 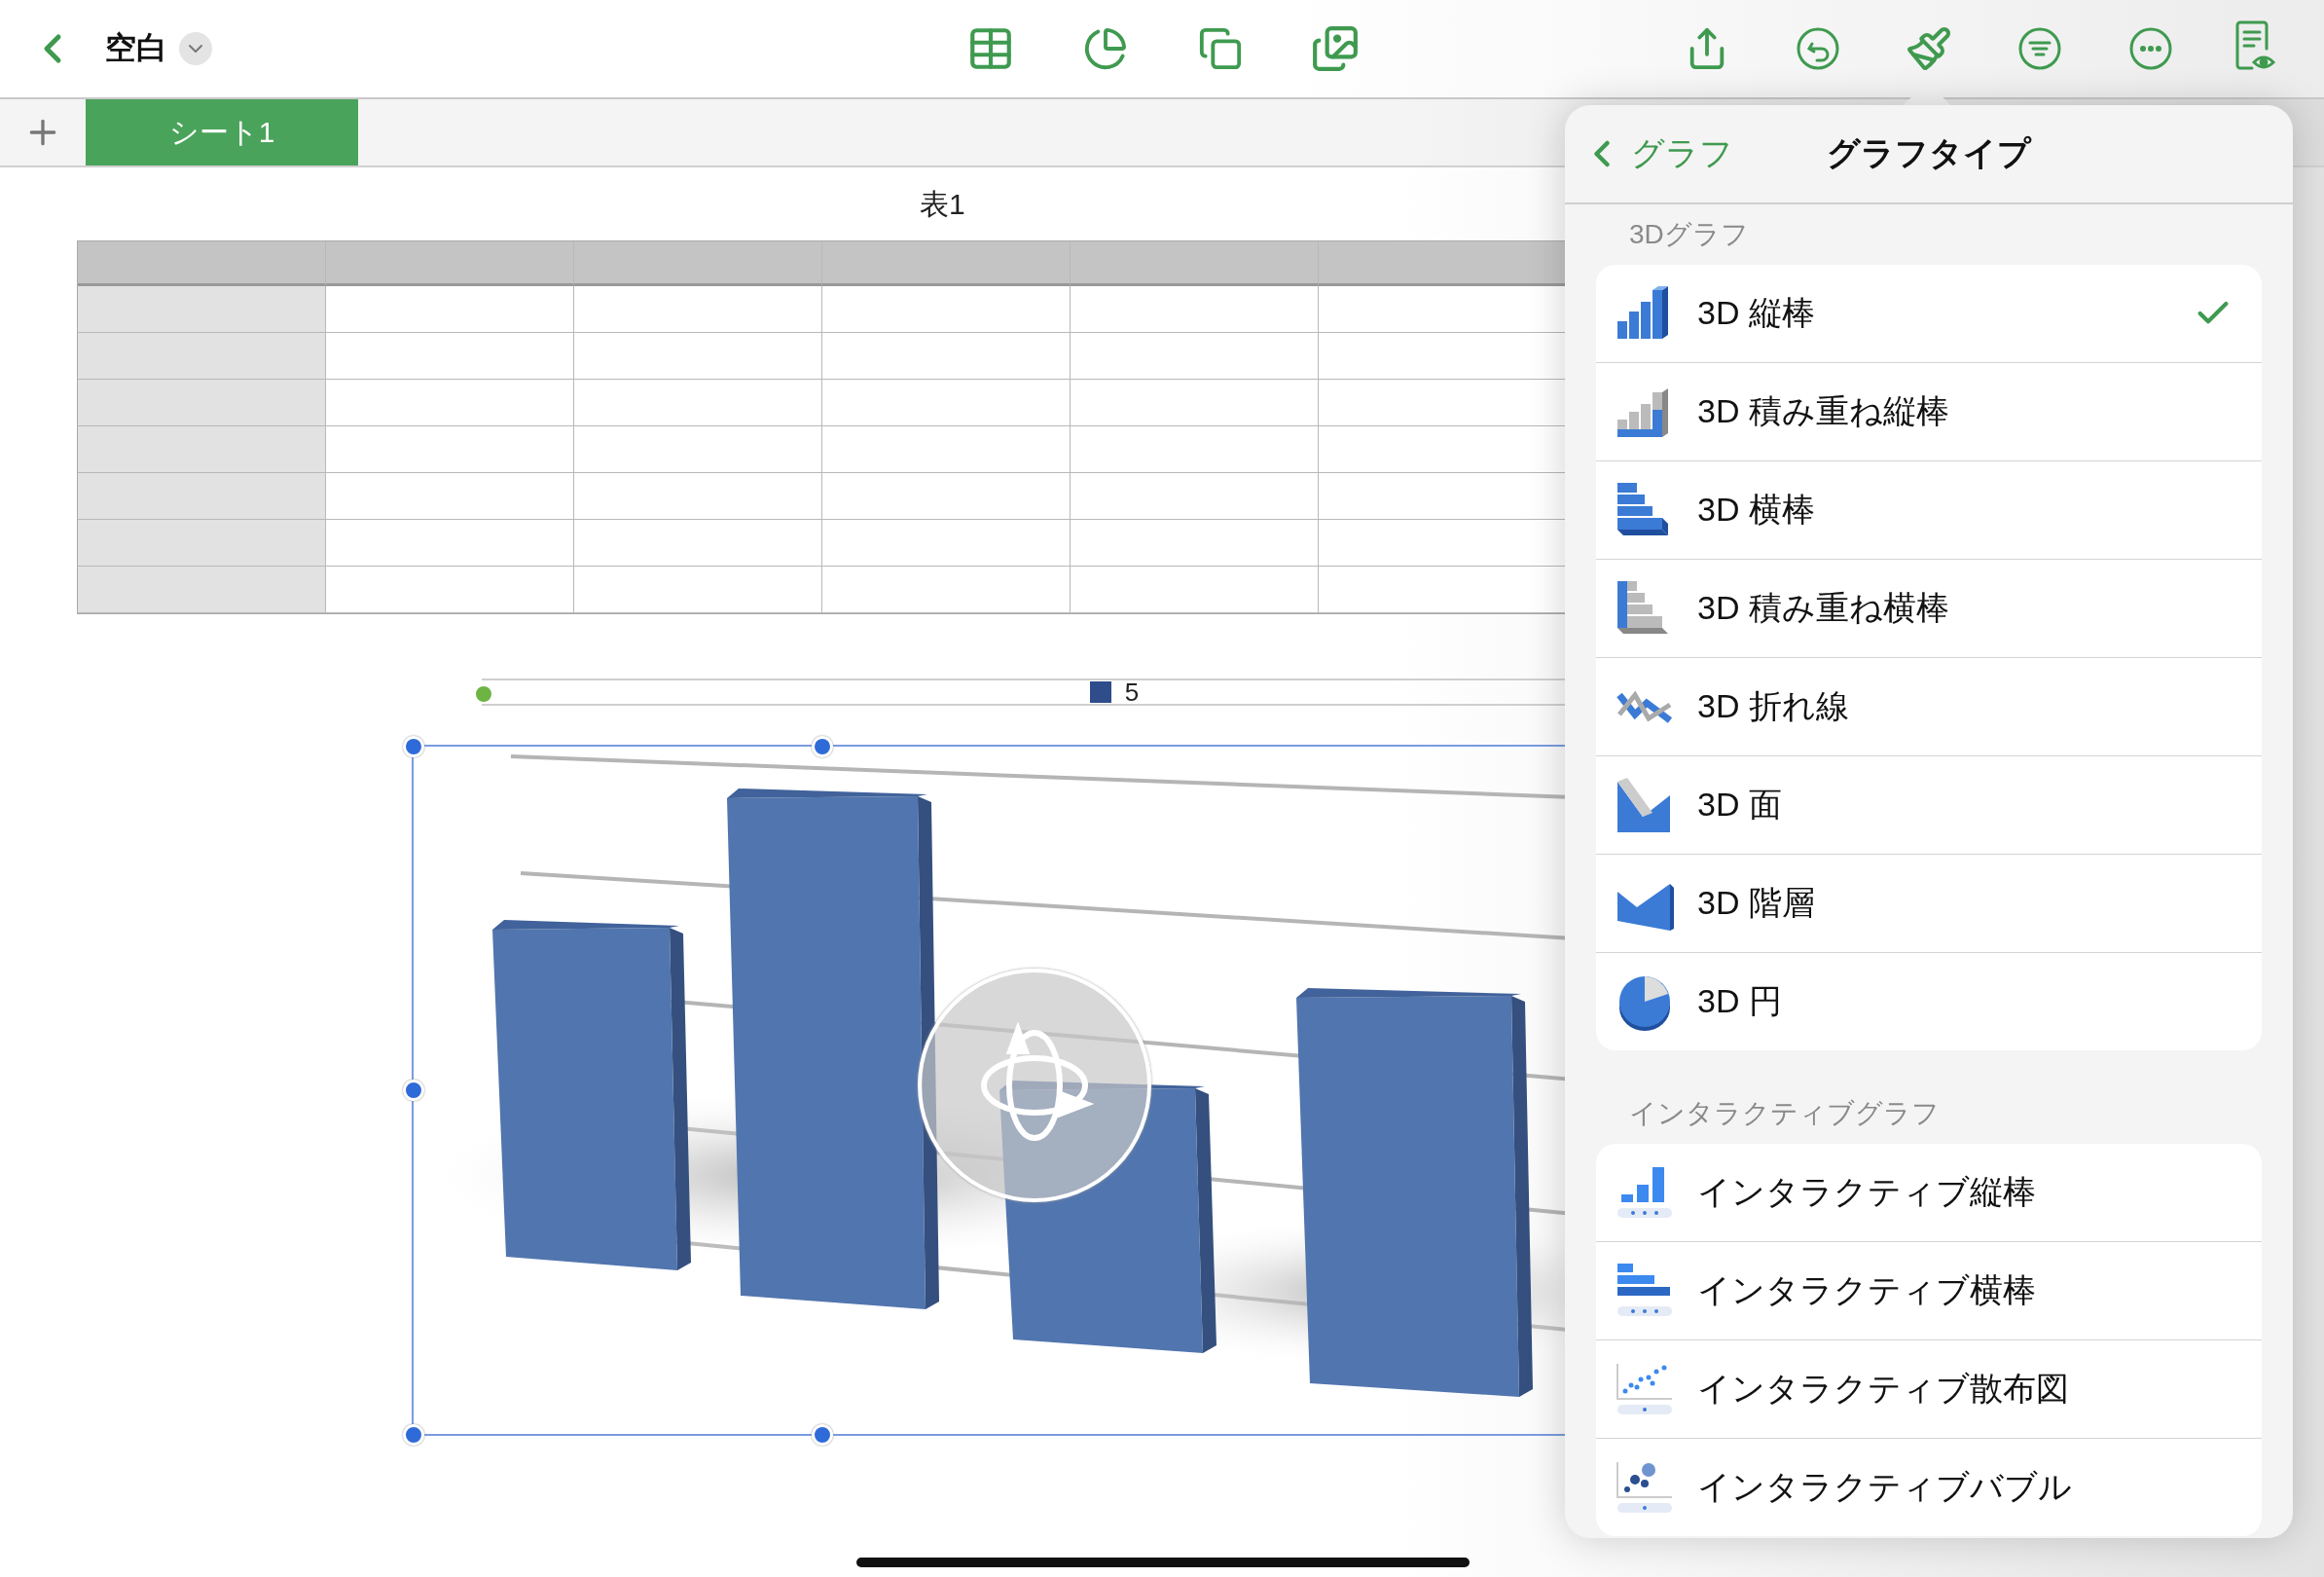 What do you see at coordinates (1132, 692) in the screenshot?
I see `legend-label: 5` at bounding box center [1132, 692].